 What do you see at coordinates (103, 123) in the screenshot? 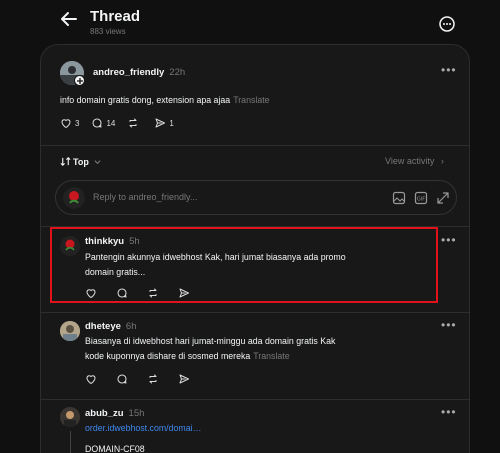
I see `comment-button: 14` at bounding box center [103, 123].